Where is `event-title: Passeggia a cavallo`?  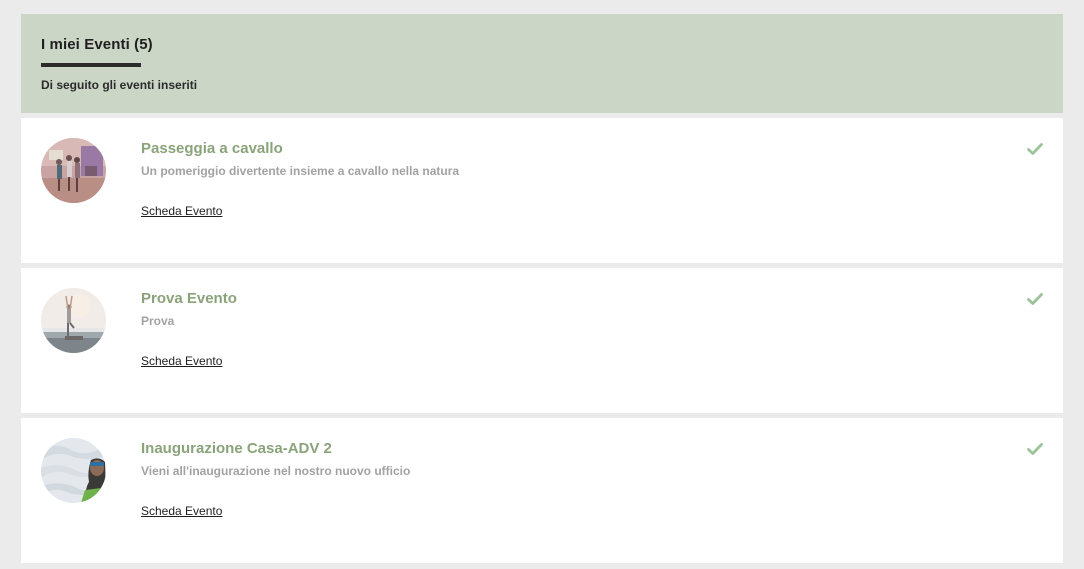 event-title: Passeggia a cavallo is located at coordinates (212, 148).